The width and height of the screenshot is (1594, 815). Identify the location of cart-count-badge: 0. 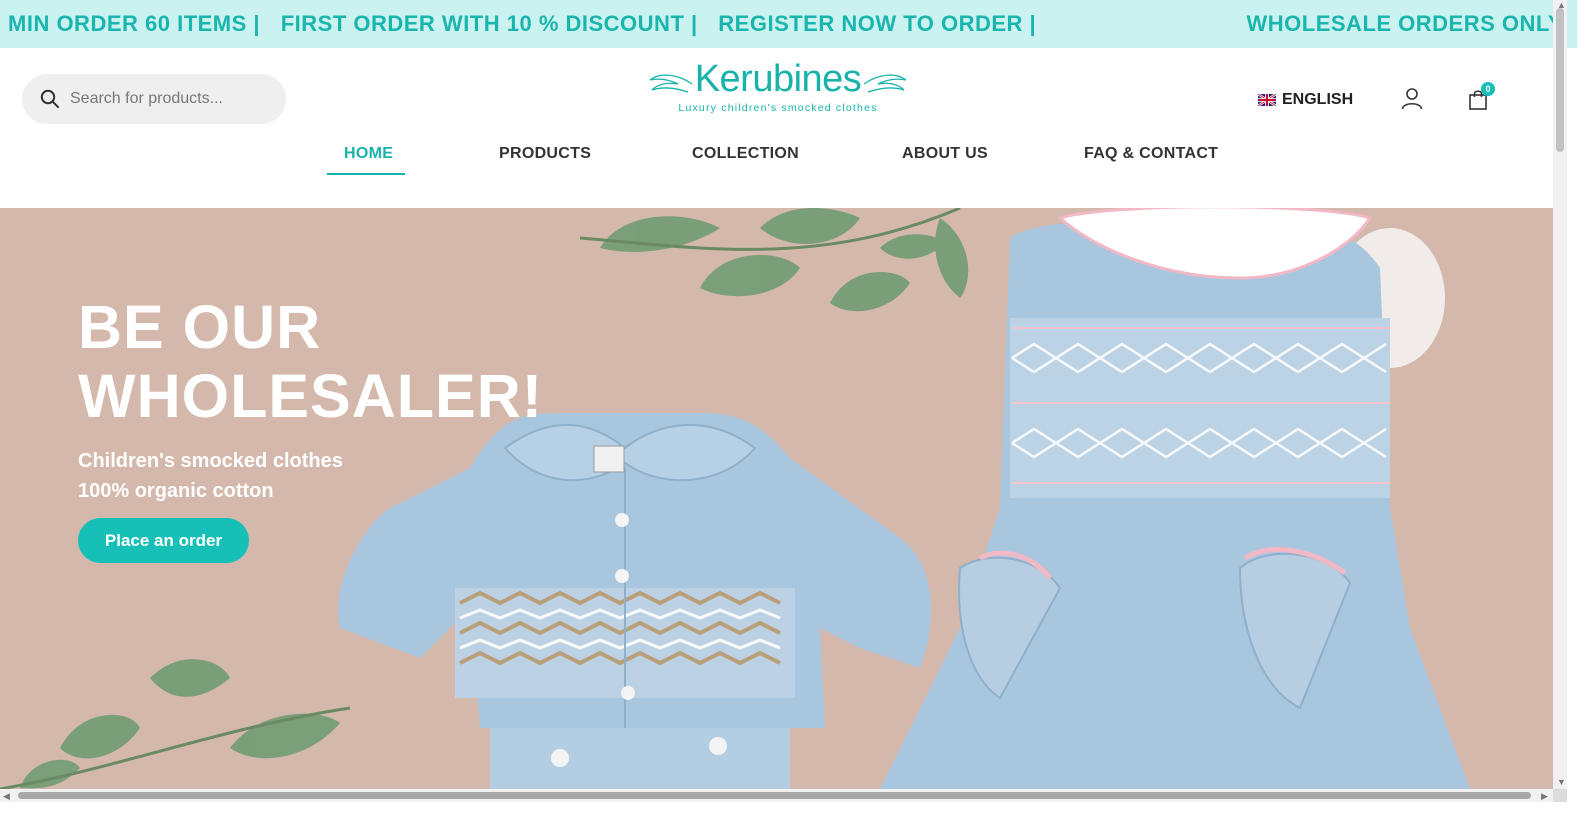
(1488, 89).